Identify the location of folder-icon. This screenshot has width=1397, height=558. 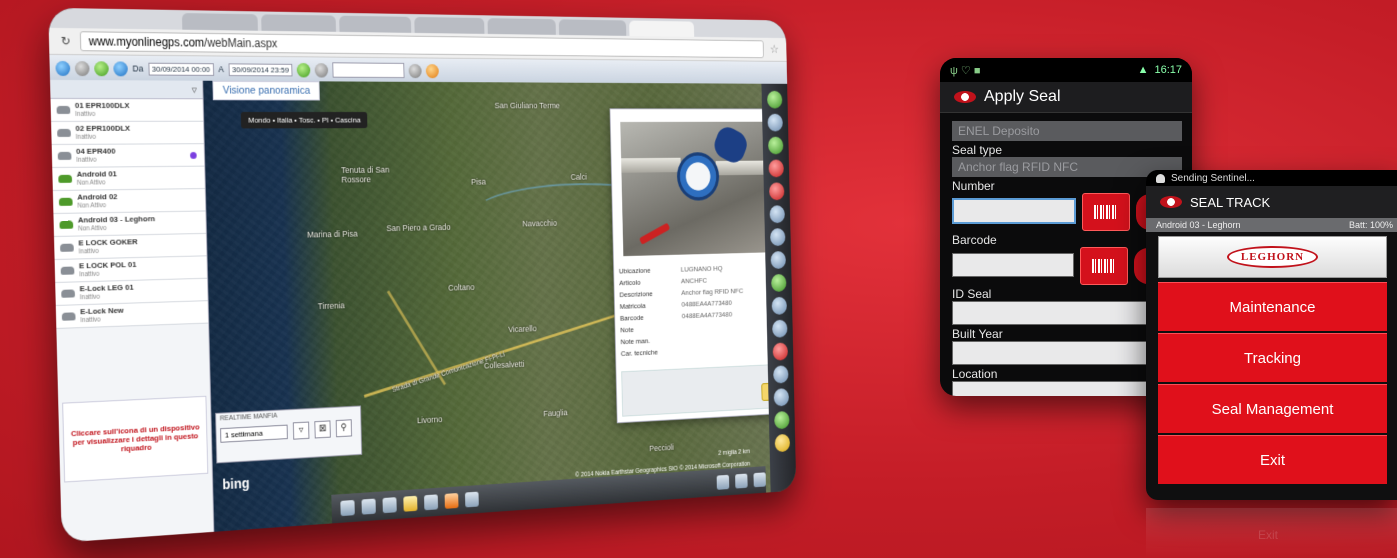
(410, 503).